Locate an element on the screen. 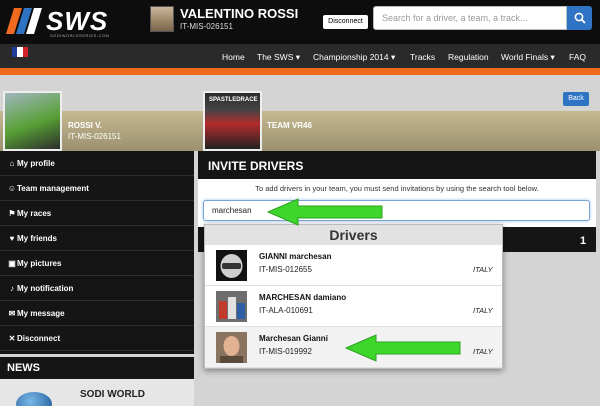 This screenshot has height=406, width=600. driver-id: IT-MIS-019992 is located at coordinates (285, 351).